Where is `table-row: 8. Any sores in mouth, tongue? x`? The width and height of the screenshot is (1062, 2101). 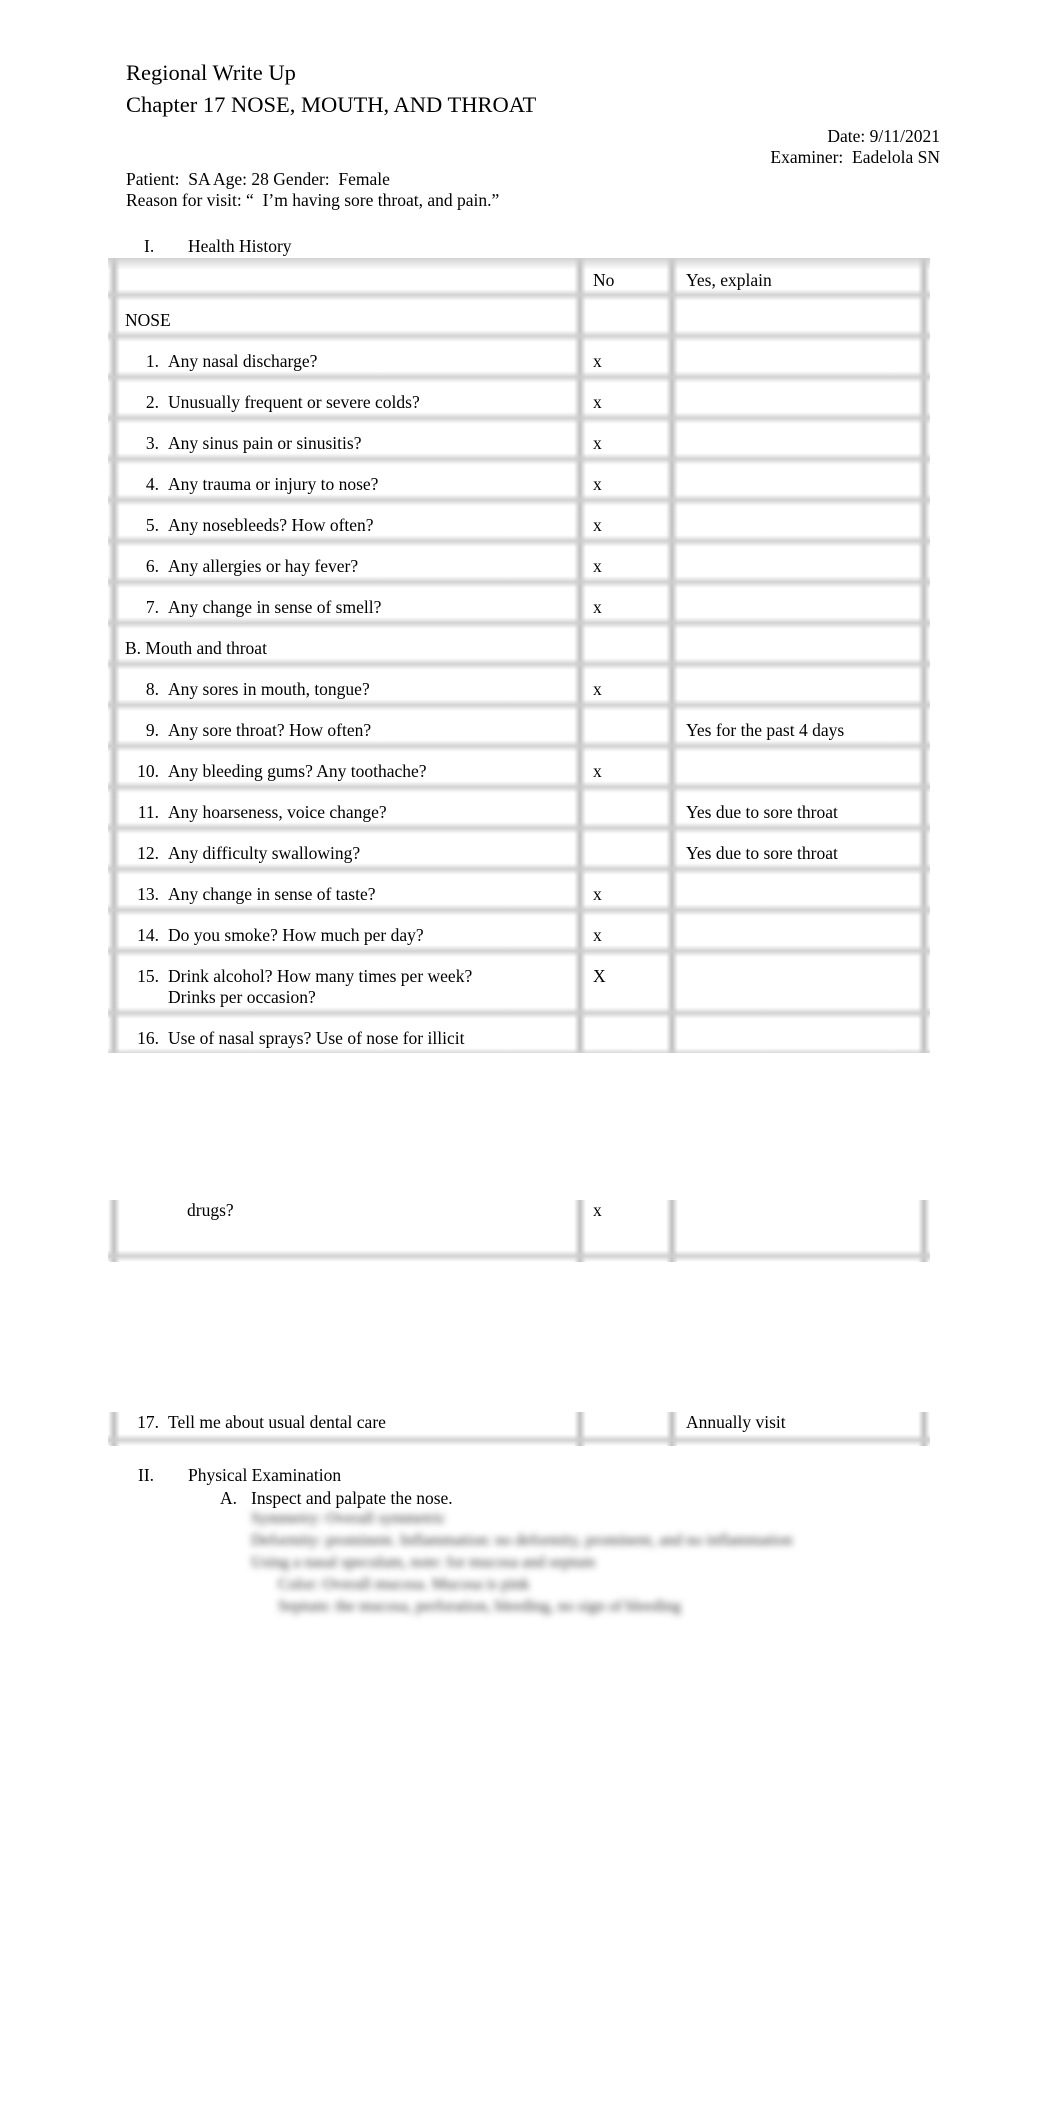
table-row: 8. Any sores in mouth, tongue? x is located at coordinates (519, 690).